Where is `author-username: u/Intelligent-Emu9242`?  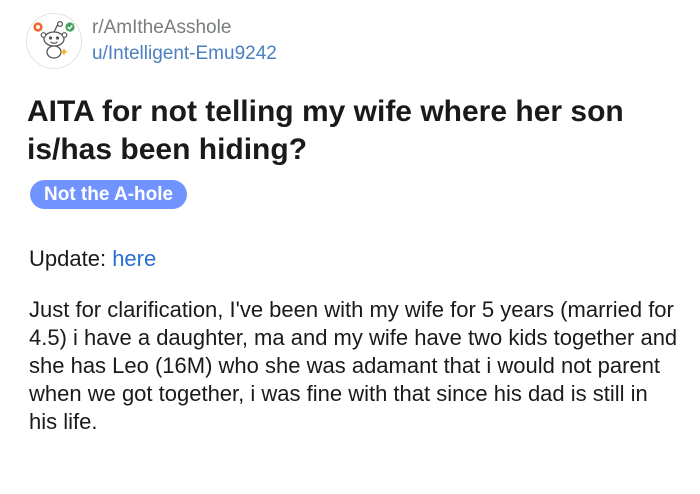
author-username: u/Intelligent-Emu9242 is located at coordinates (184, 54).